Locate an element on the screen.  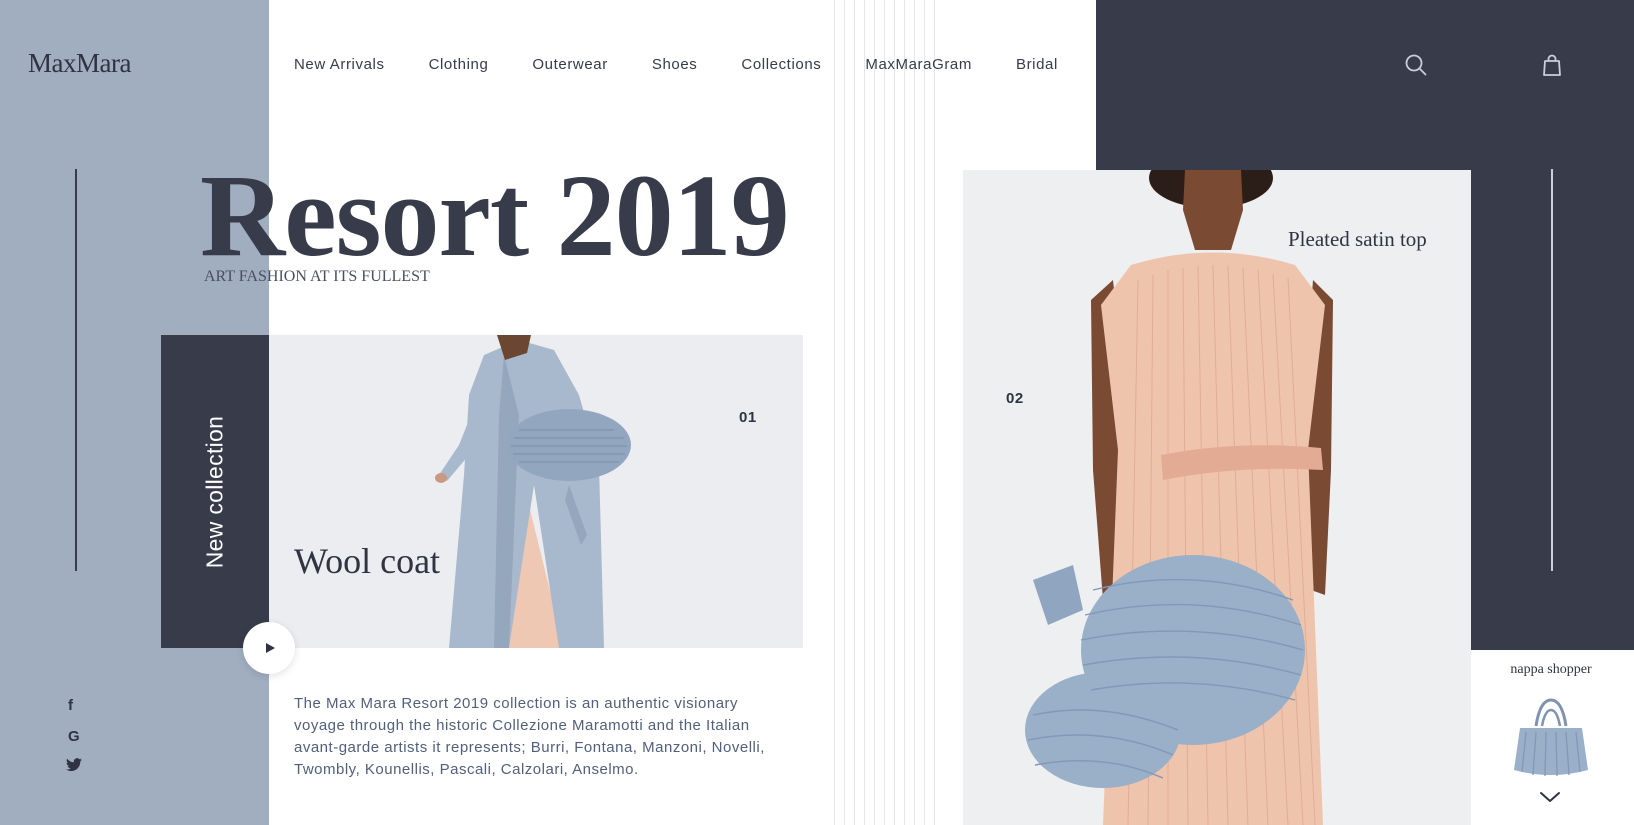
new-collection-tab: New collection is located at coordinates (215, 491).